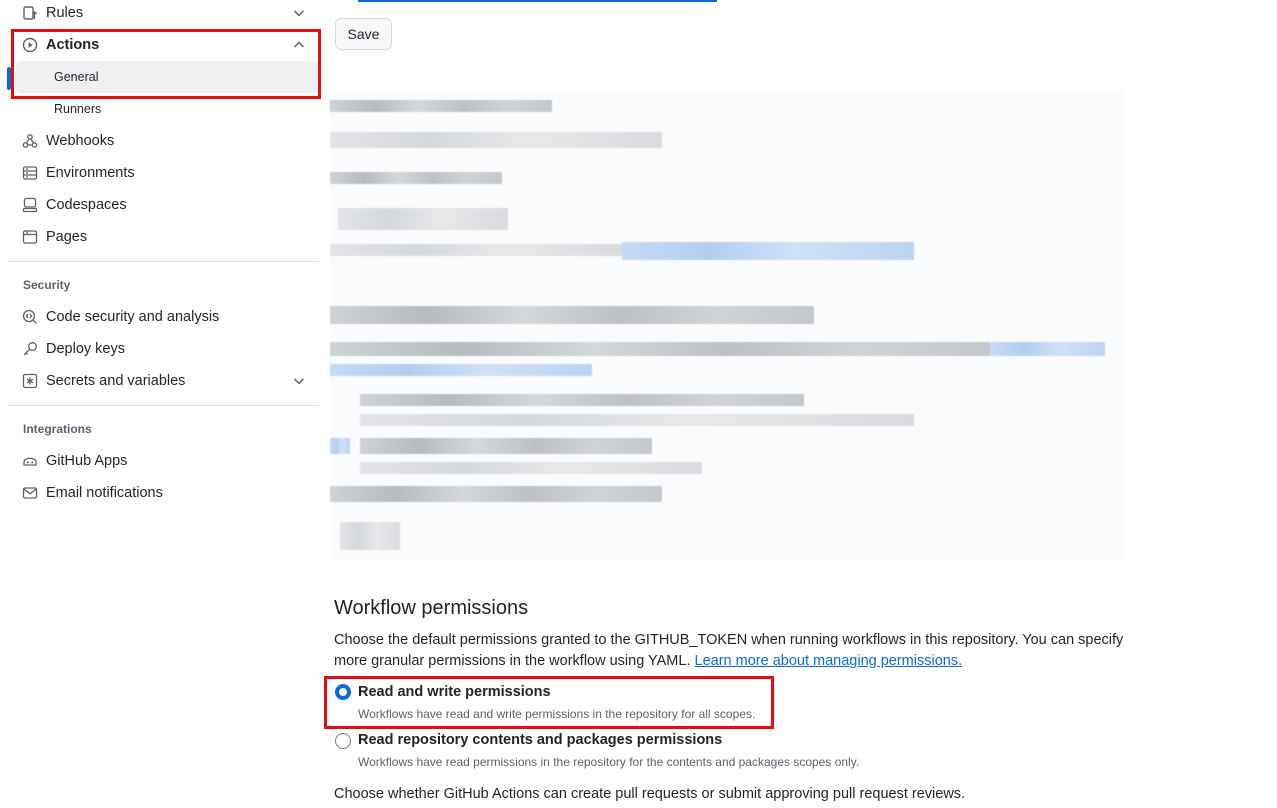 The width and height of the screenshot is (1277, 808). What do you see at coordinates (167, 349) in the screenshot?
I see `sidebar-item-deploy-keys: Deploy keys` at bounding box center [167, 349].